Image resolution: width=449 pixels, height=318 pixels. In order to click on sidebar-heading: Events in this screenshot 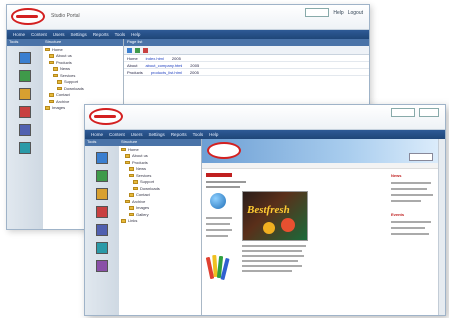, I will do `click(398, 214)`.